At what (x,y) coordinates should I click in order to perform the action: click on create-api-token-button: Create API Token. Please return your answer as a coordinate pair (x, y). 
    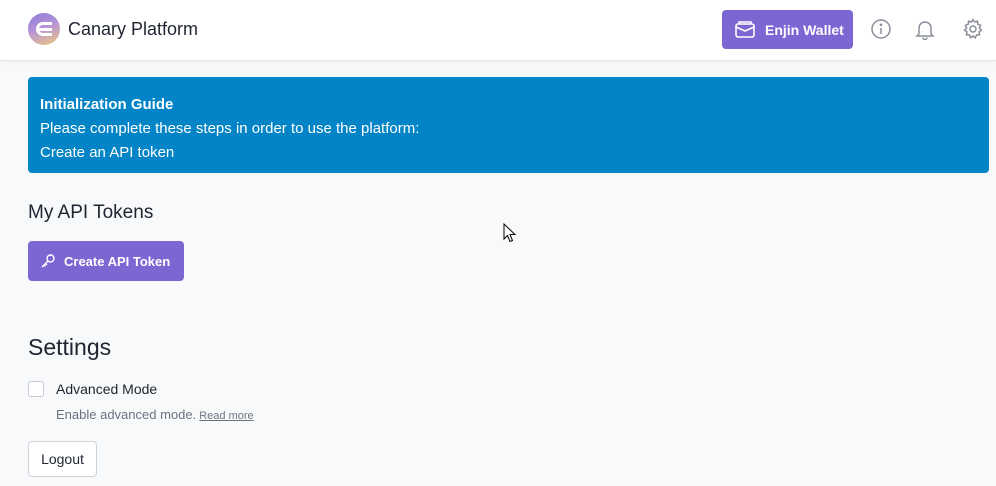
    Looking at the image, I should click on (106, 261).